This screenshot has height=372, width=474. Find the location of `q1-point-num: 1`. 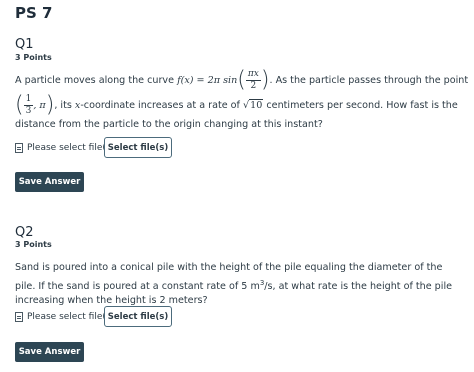

q1-point-num: 1 is located at coordinates (28, 100).